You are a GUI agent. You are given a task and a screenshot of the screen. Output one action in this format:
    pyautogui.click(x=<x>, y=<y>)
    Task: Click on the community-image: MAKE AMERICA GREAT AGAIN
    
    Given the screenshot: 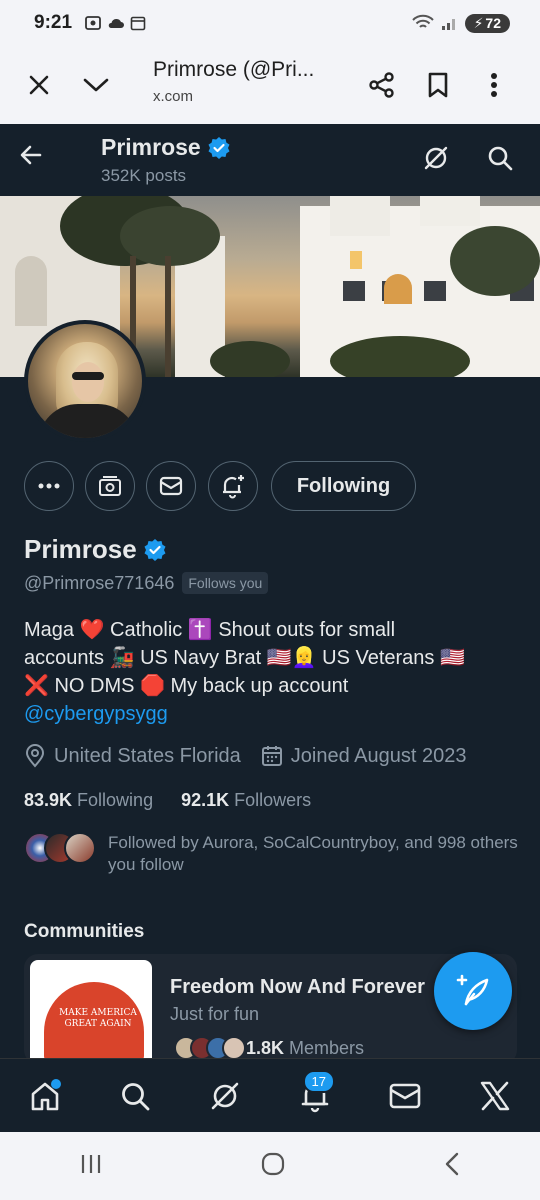 What is the action you would take?
    pyautogui.click(x=91, y=1012)
    